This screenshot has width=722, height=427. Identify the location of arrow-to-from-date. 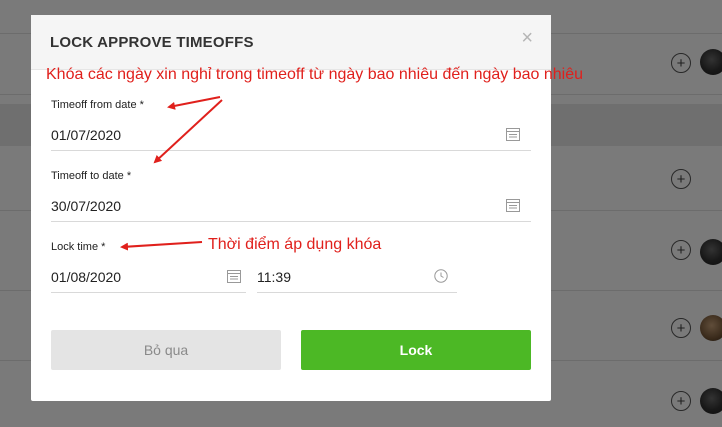
(194, 103).